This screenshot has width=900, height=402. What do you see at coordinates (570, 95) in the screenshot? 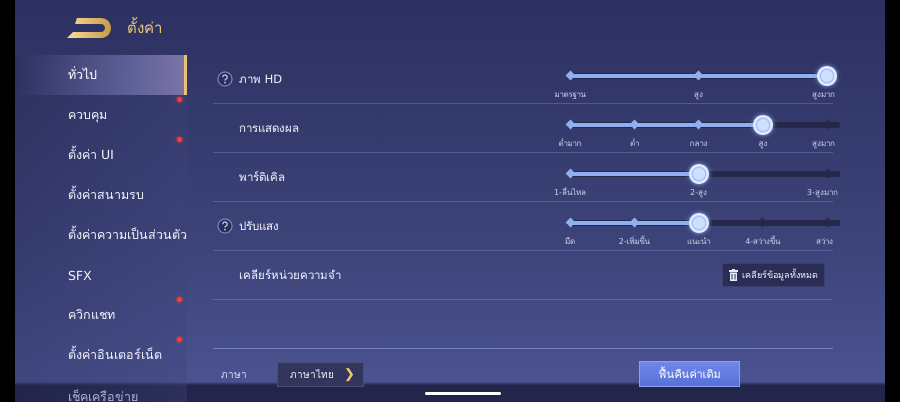
I see `slider-label: มาตรฐาน` at bounding box center [570, 95].